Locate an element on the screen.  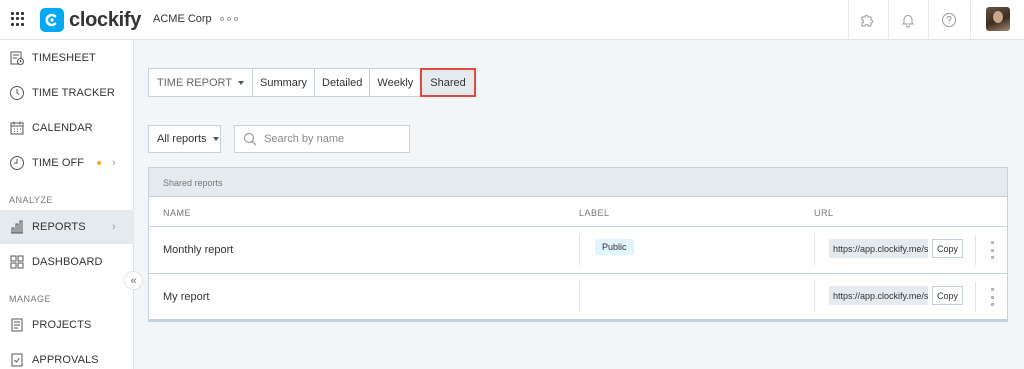
section-title-manage: MANAGE is located at coordinates (30, 299).